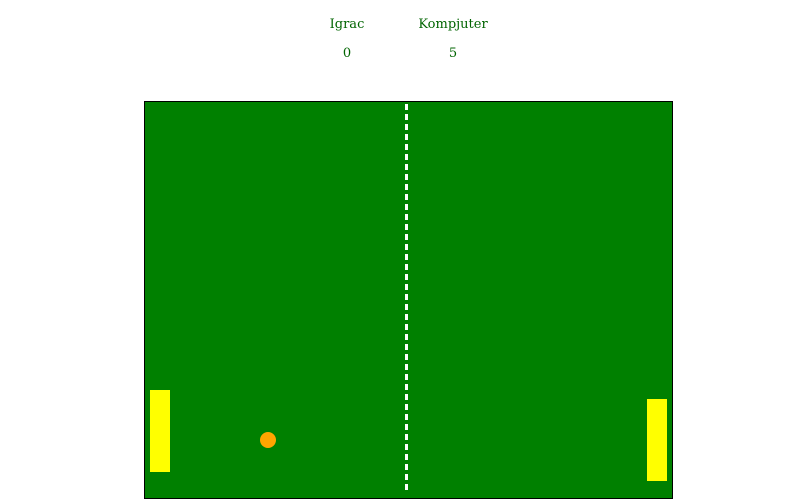 Image resolution: width=800 pixels, height=503 pixels. Describe the element at coordinates (268, 440) in the screenshot. I see `ball` at that location.